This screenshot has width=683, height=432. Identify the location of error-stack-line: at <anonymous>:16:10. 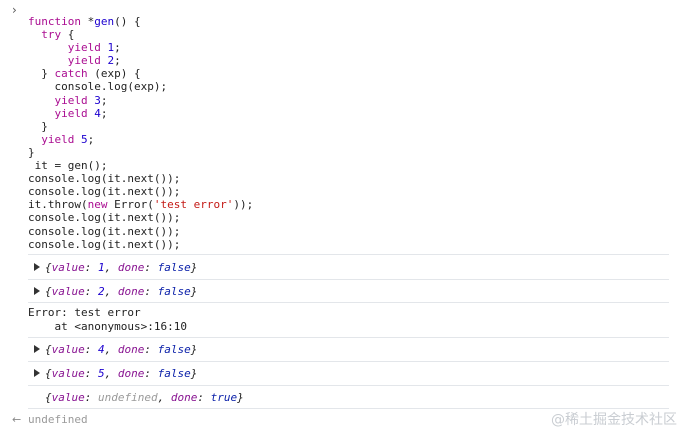
(107, 327).